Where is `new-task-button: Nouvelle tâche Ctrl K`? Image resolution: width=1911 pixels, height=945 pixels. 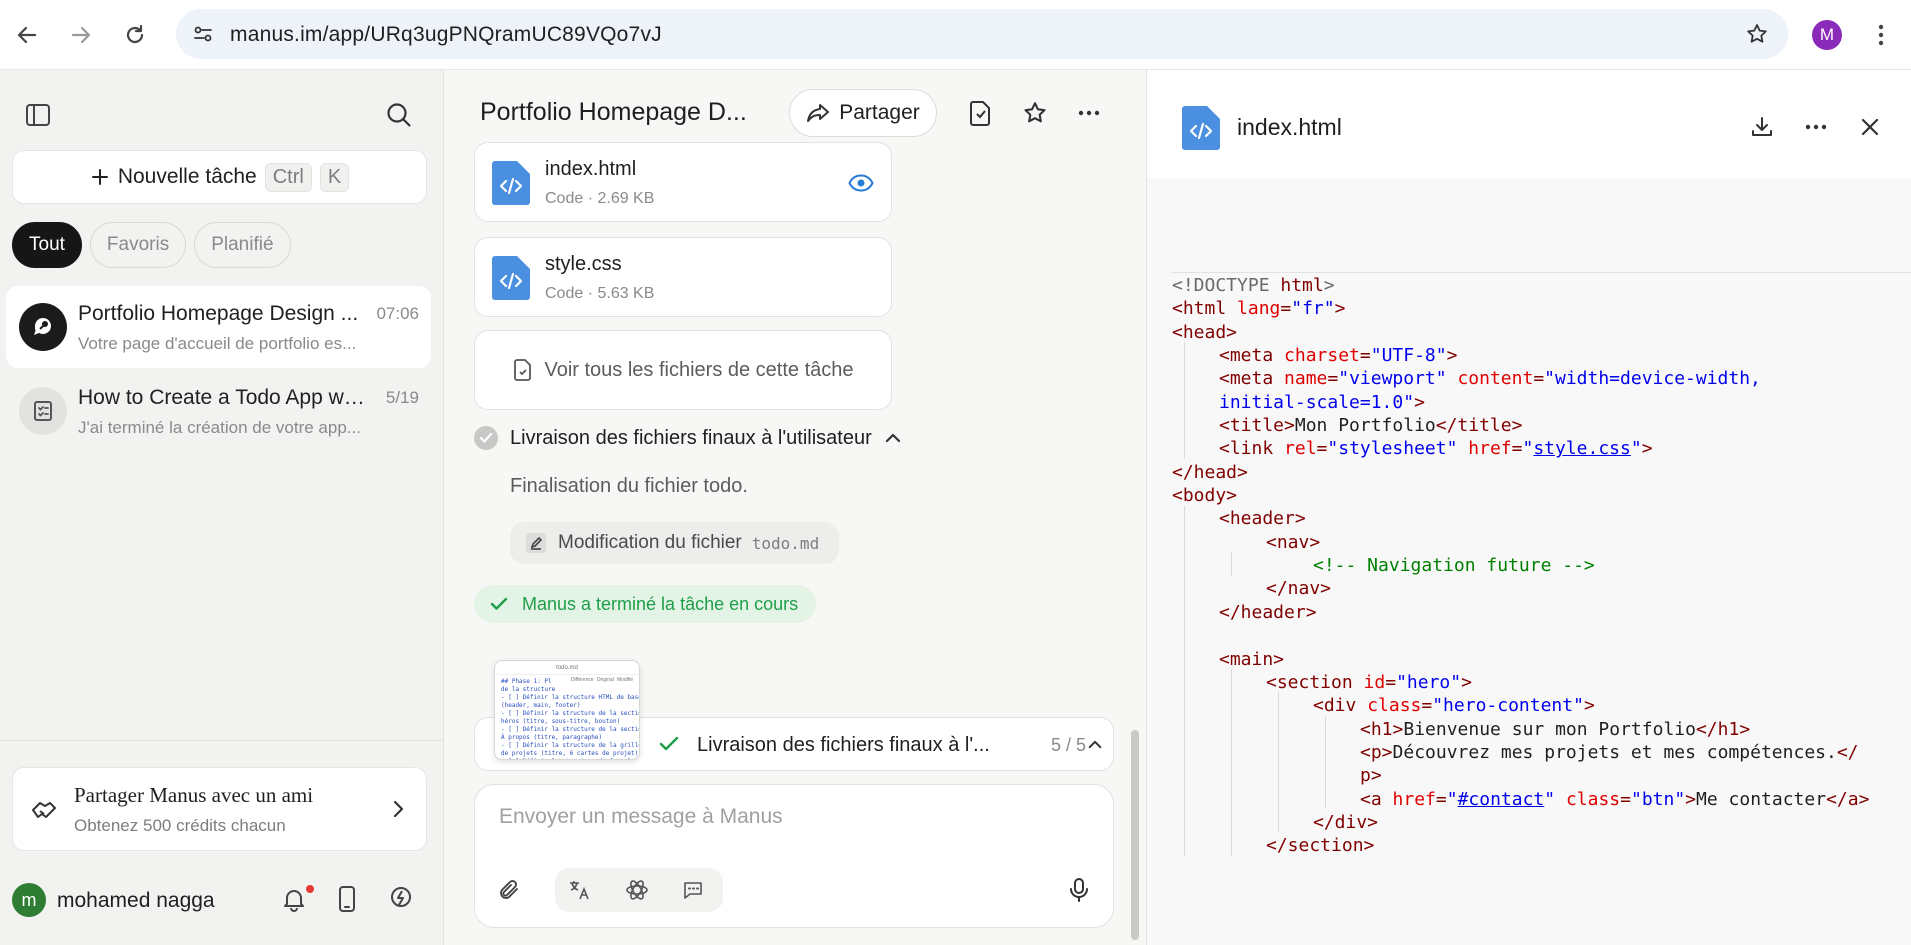 new-task-button: Nouvelle tâche Ctrl K is located at coordinates (219, 177).